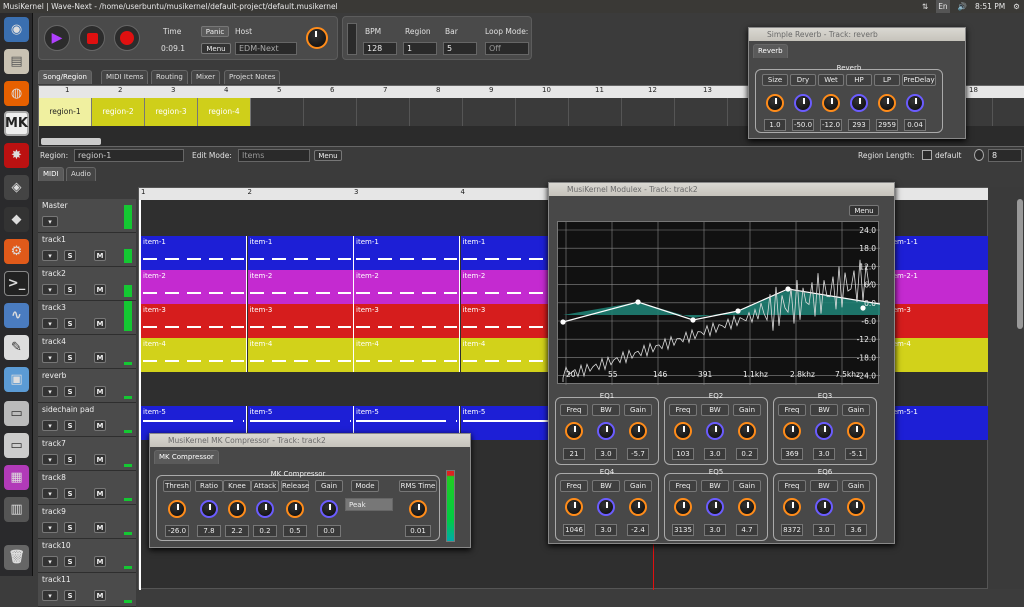  Describe the element at coordinates (420, 48) in the screenshot. I see `region-spinbox: 1` at that location.